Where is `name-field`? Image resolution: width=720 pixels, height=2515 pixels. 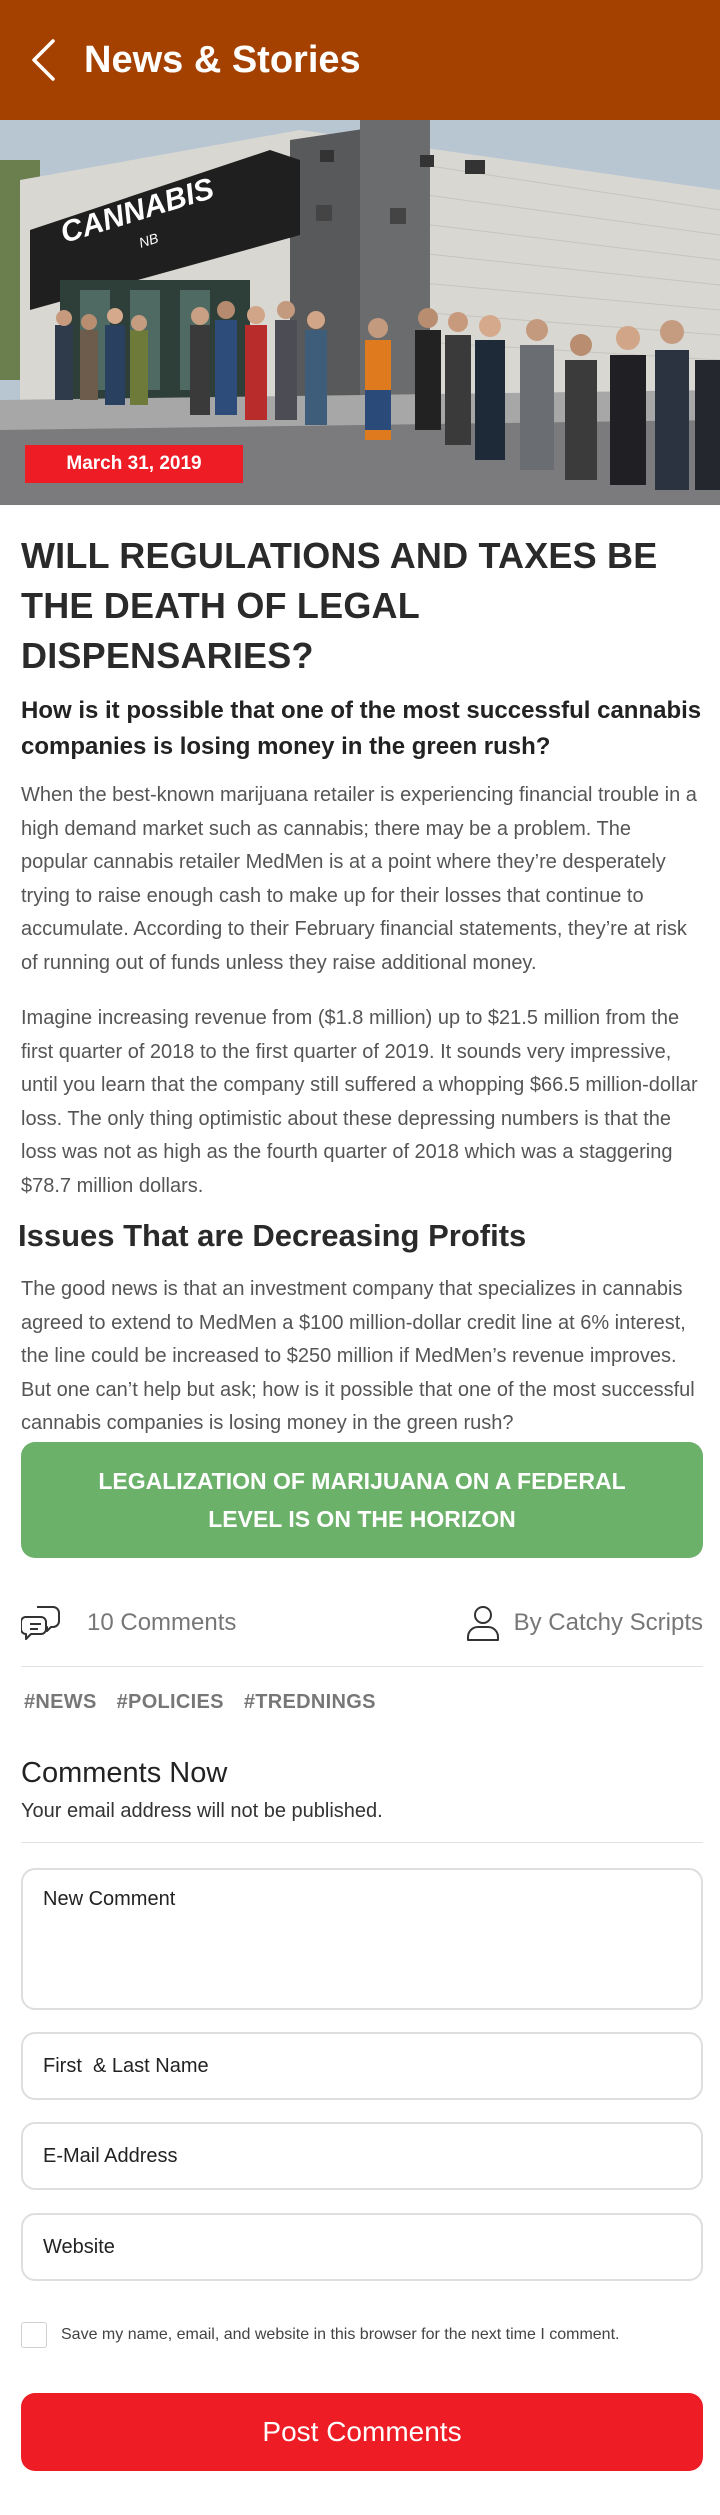
name-field is located at coordinates (362, 2066).